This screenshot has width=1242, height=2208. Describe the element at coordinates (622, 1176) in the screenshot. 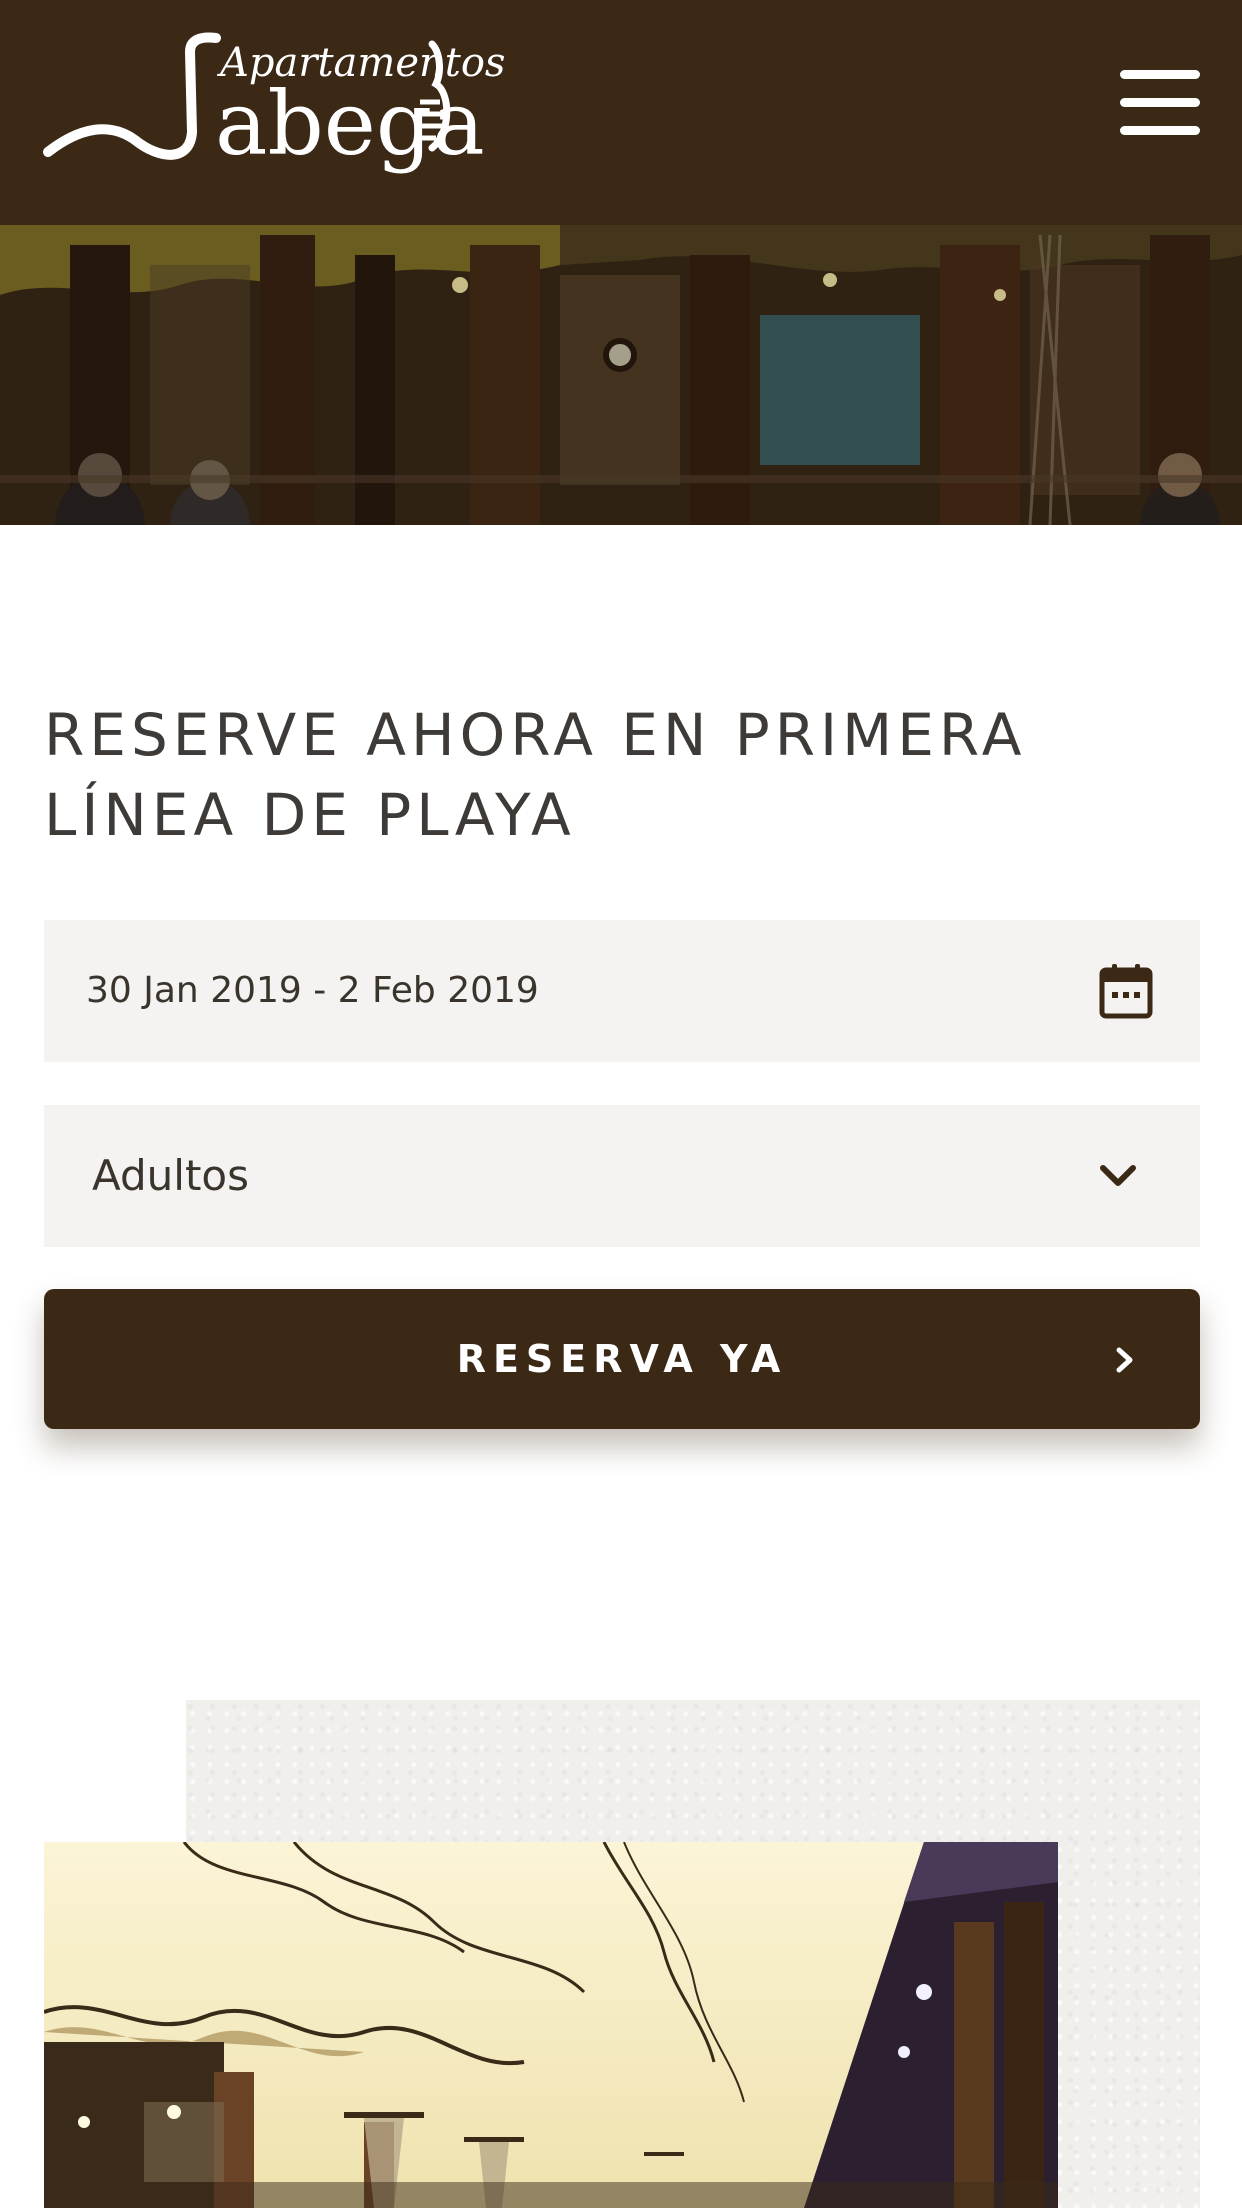

I see `adults-select: Adultos` at that location.